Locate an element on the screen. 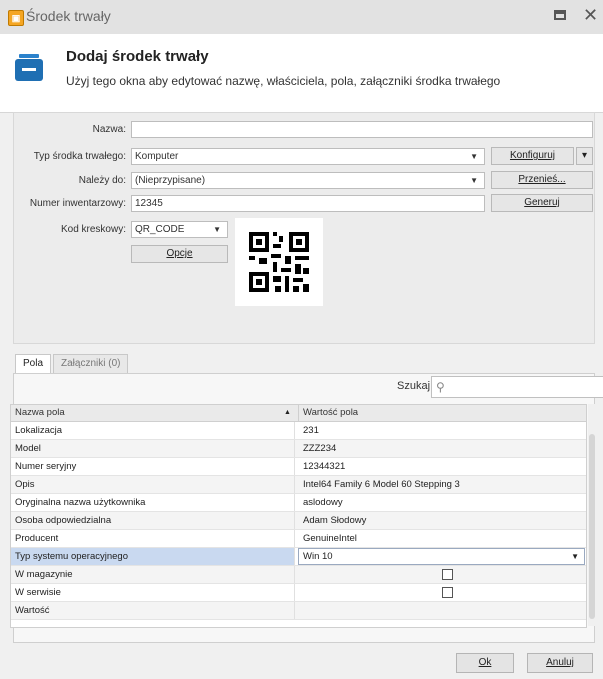 The image size is (603, 679). ok-button: Ok is located at coordinates (485, 663).